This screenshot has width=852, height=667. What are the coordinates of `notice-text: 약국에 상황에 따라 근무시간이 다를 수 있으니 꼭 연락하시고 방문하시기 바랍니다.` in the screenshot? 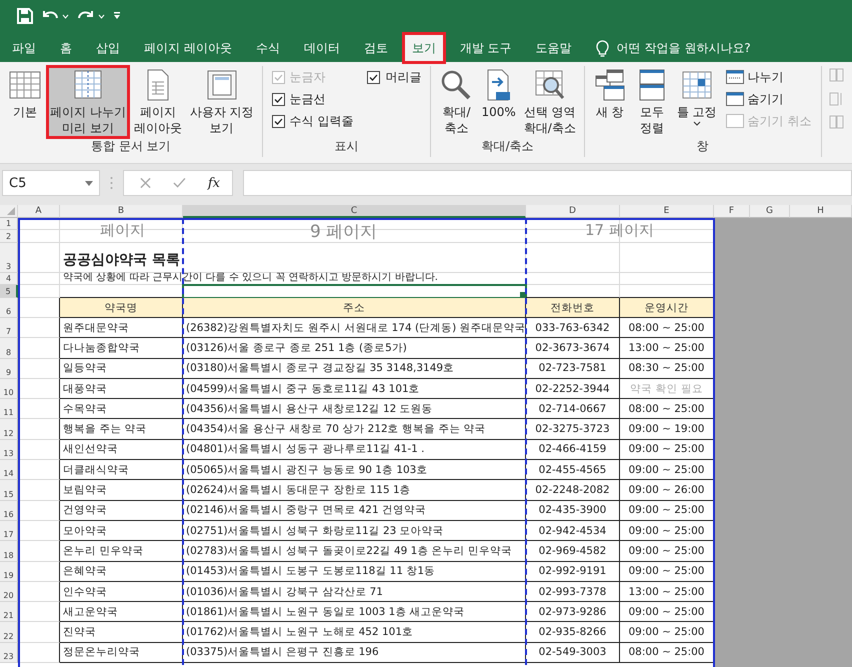 It's located at (340, 279).